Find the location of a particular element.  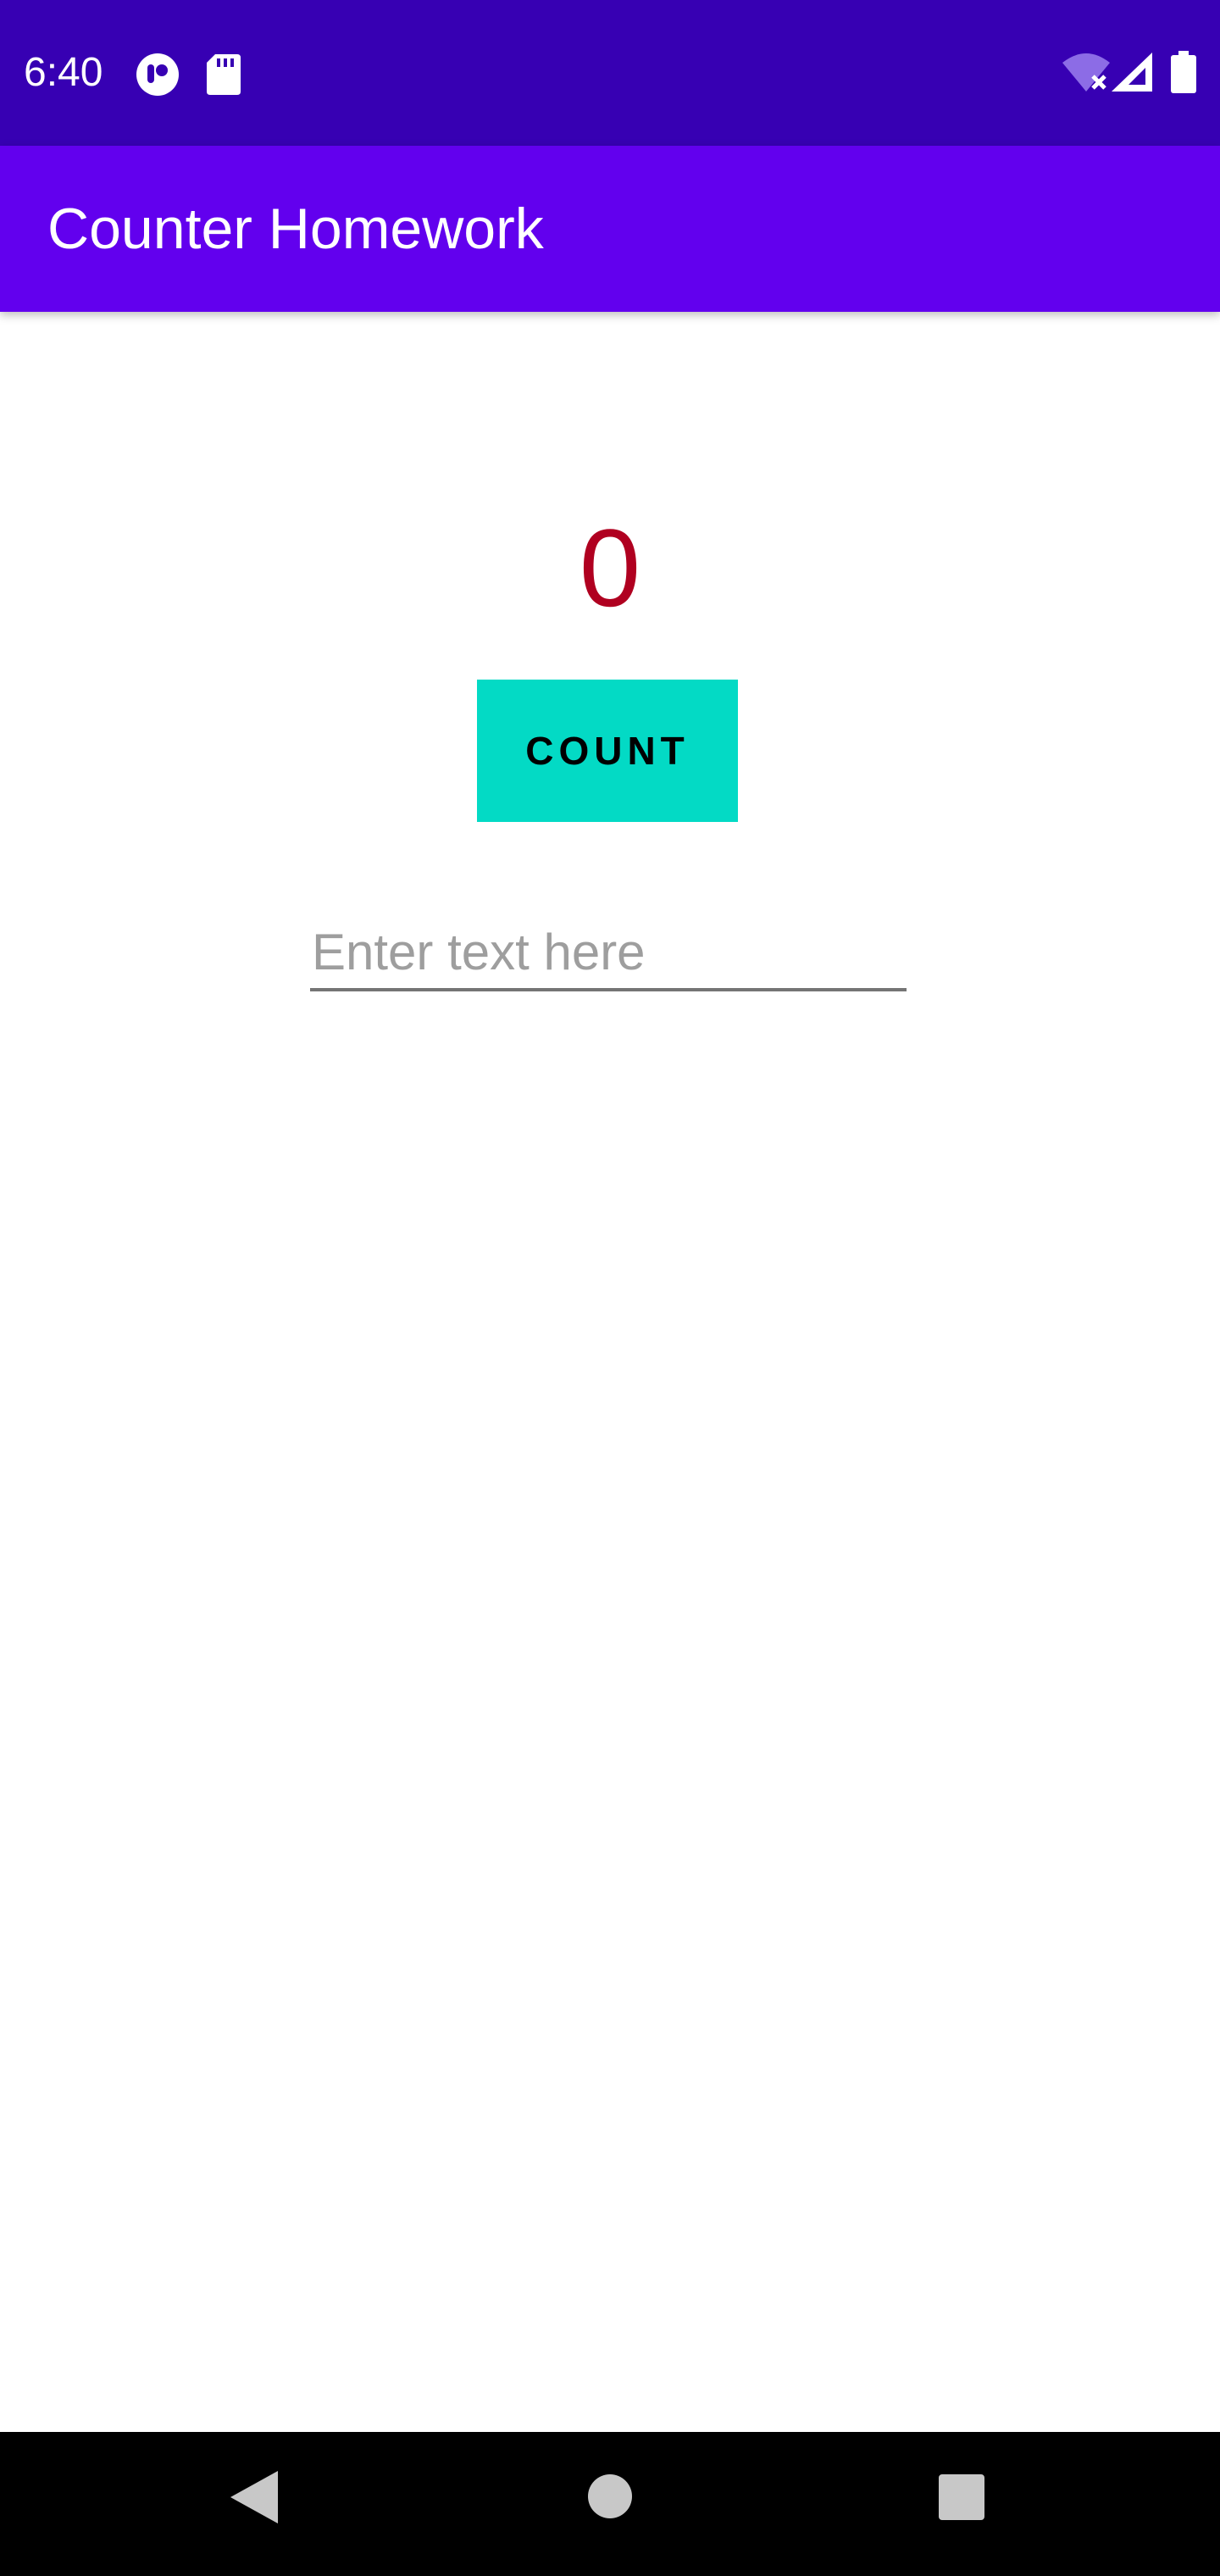

count-button: COUNT is located at coordinates (607, 751).